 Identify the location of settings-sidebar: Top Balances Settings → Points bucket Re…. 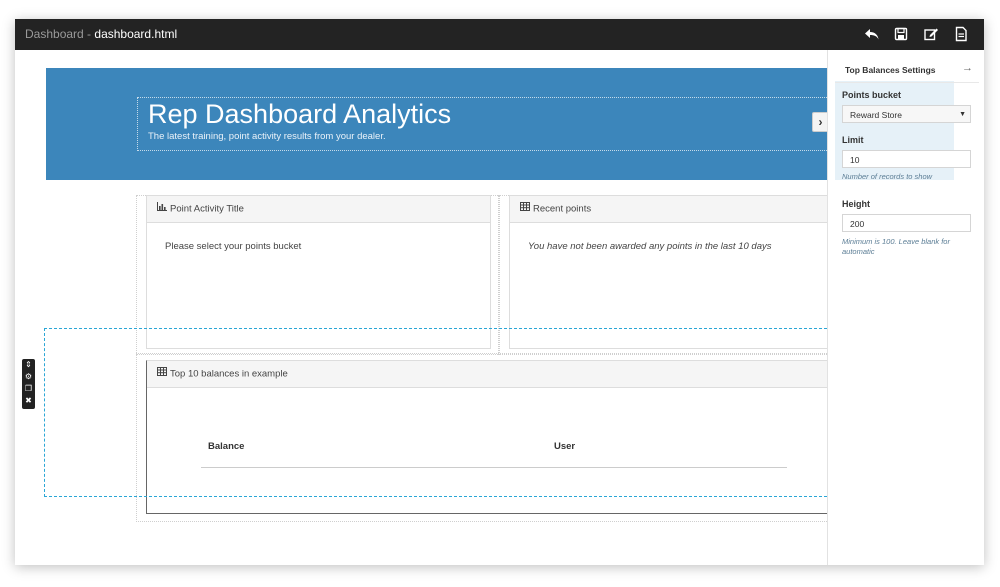
(905, 307).